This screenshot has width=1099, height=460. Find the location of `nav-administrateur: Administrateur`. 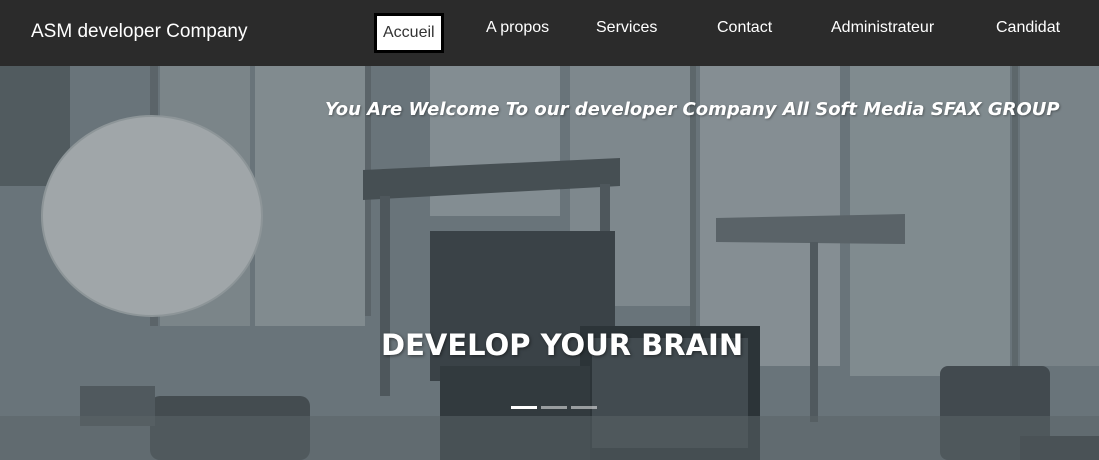

nav-administrateur: Administrateur is located at coordinates (882, 28).